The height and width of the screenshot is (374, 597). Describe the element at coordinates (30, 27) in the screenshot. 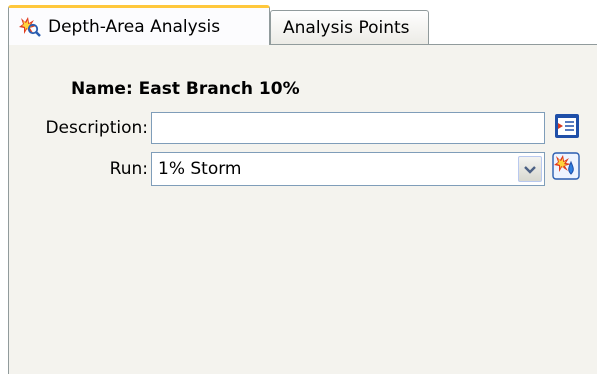

I see `depth-area-analysis-icon` at that location.